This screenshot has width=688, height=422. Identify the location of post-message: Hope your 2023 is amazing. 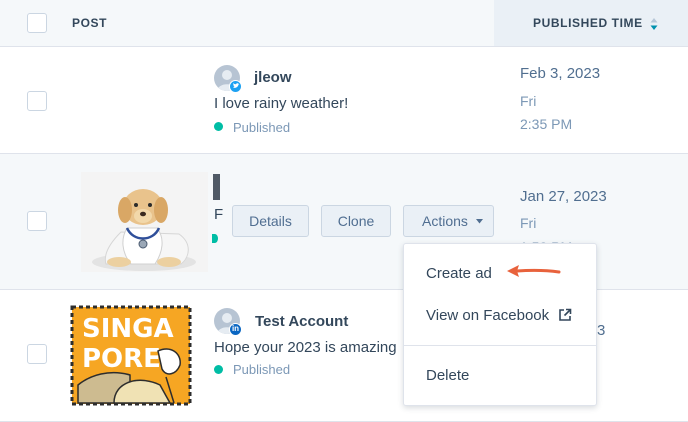
(305, 347).